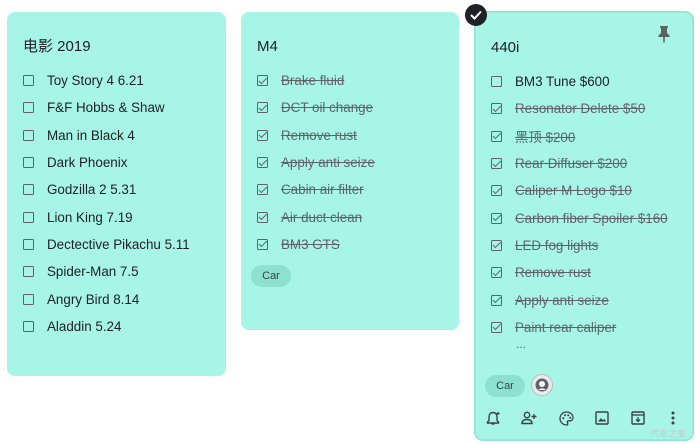  What do you see at coordinates (322, 190) in the screenshot?
I see `list-item-text: Cabin air filter` at bounding box center [322, 190].